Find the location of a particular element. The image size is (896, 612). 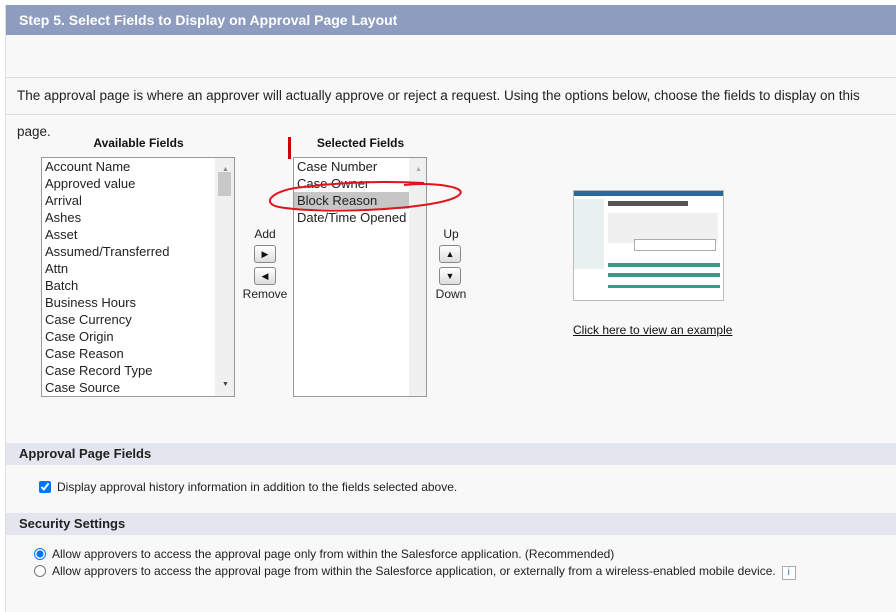

scrollbar: ▲ ▼ is located at coordinates (224, 277).